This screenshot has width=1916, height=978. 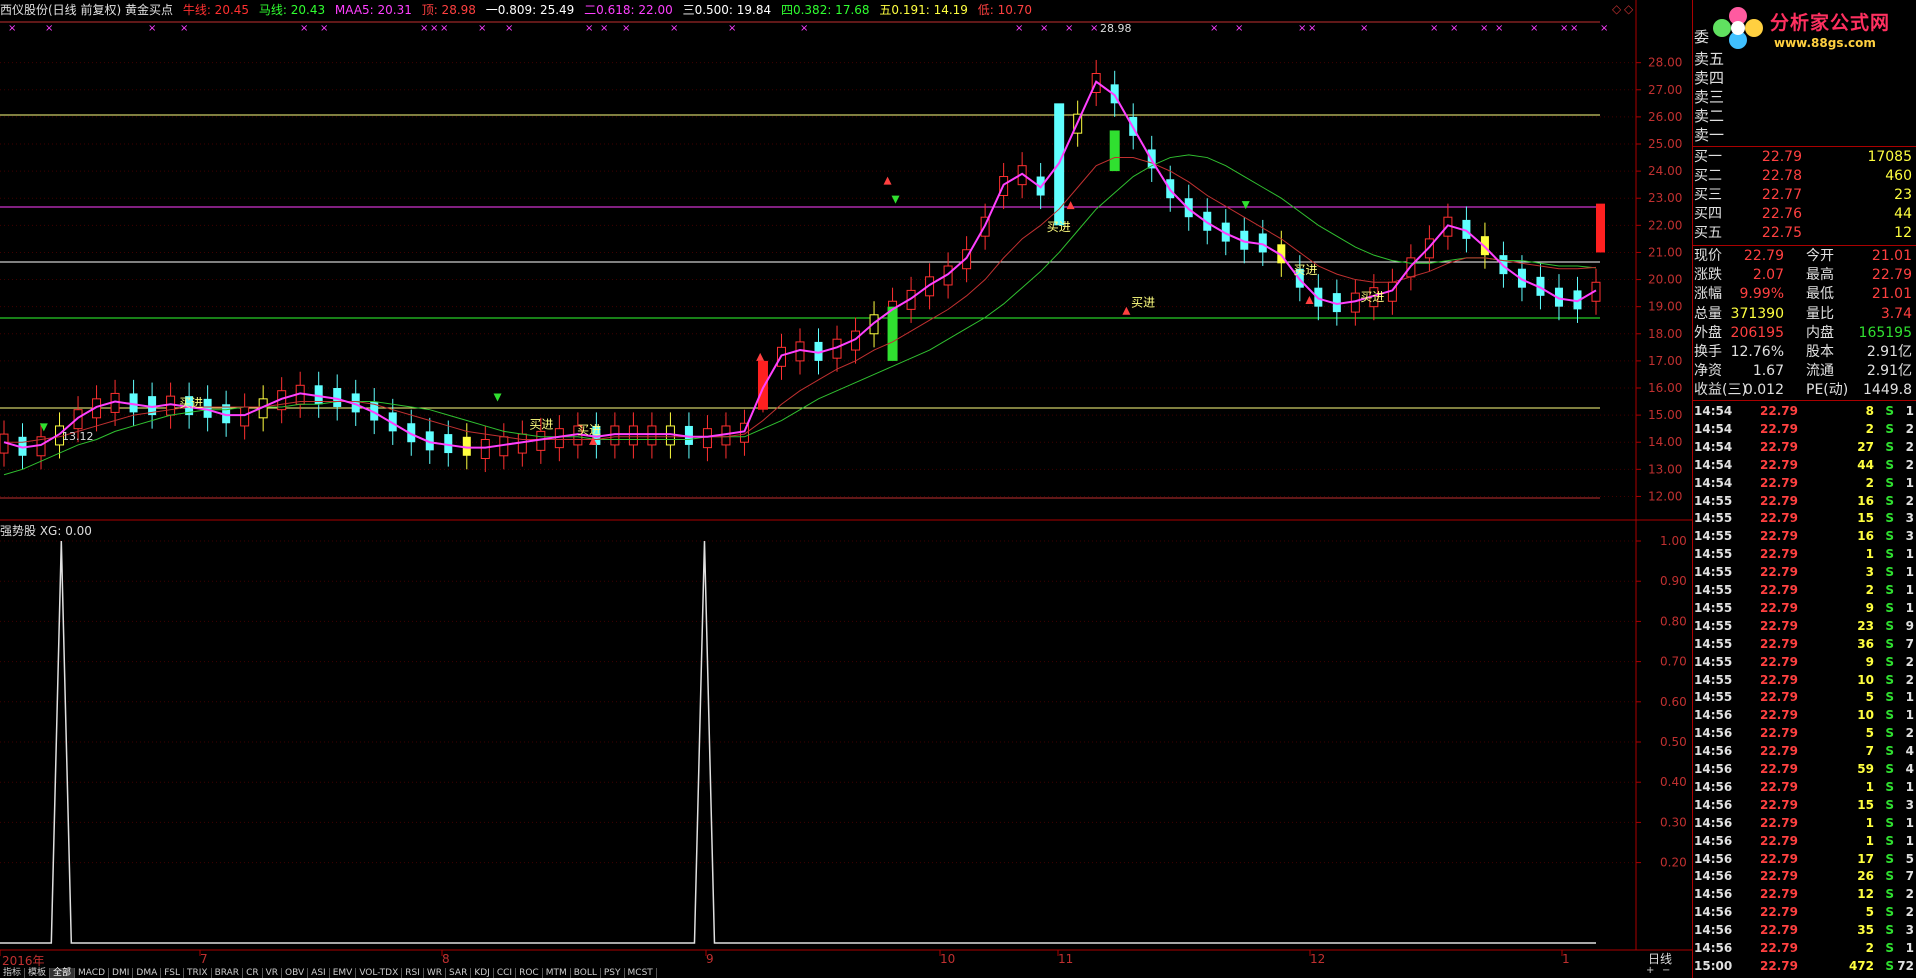 What do you see at coordinates (641, 973) in the screenshot?
I see `tab-24: MCST` at bounding box center [641, 973].